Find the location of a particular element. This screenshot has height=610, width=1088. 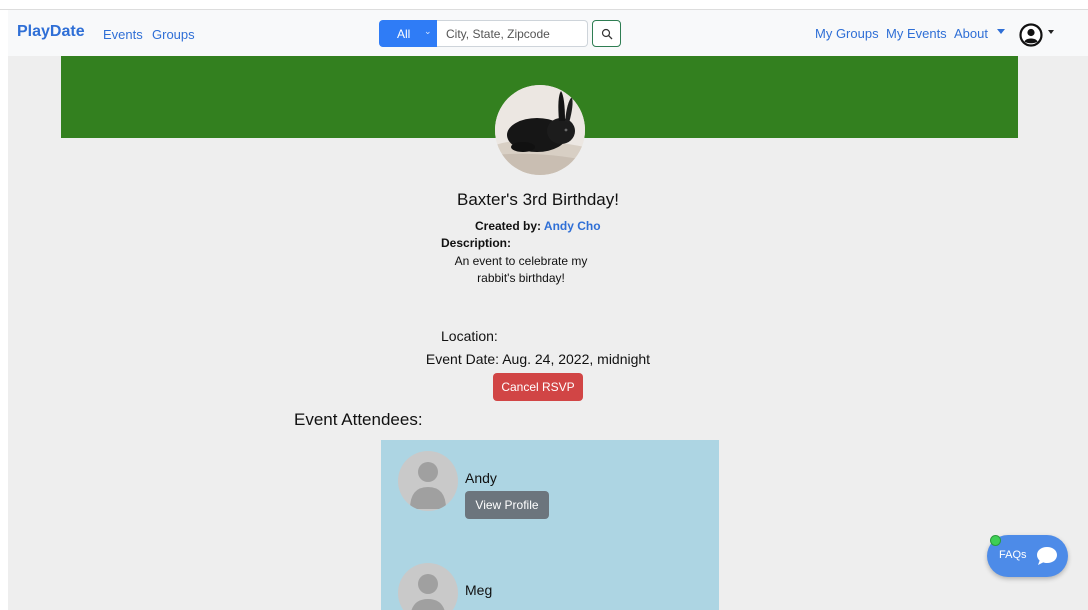

description-label: Description: is located at coordinates (476, 243).